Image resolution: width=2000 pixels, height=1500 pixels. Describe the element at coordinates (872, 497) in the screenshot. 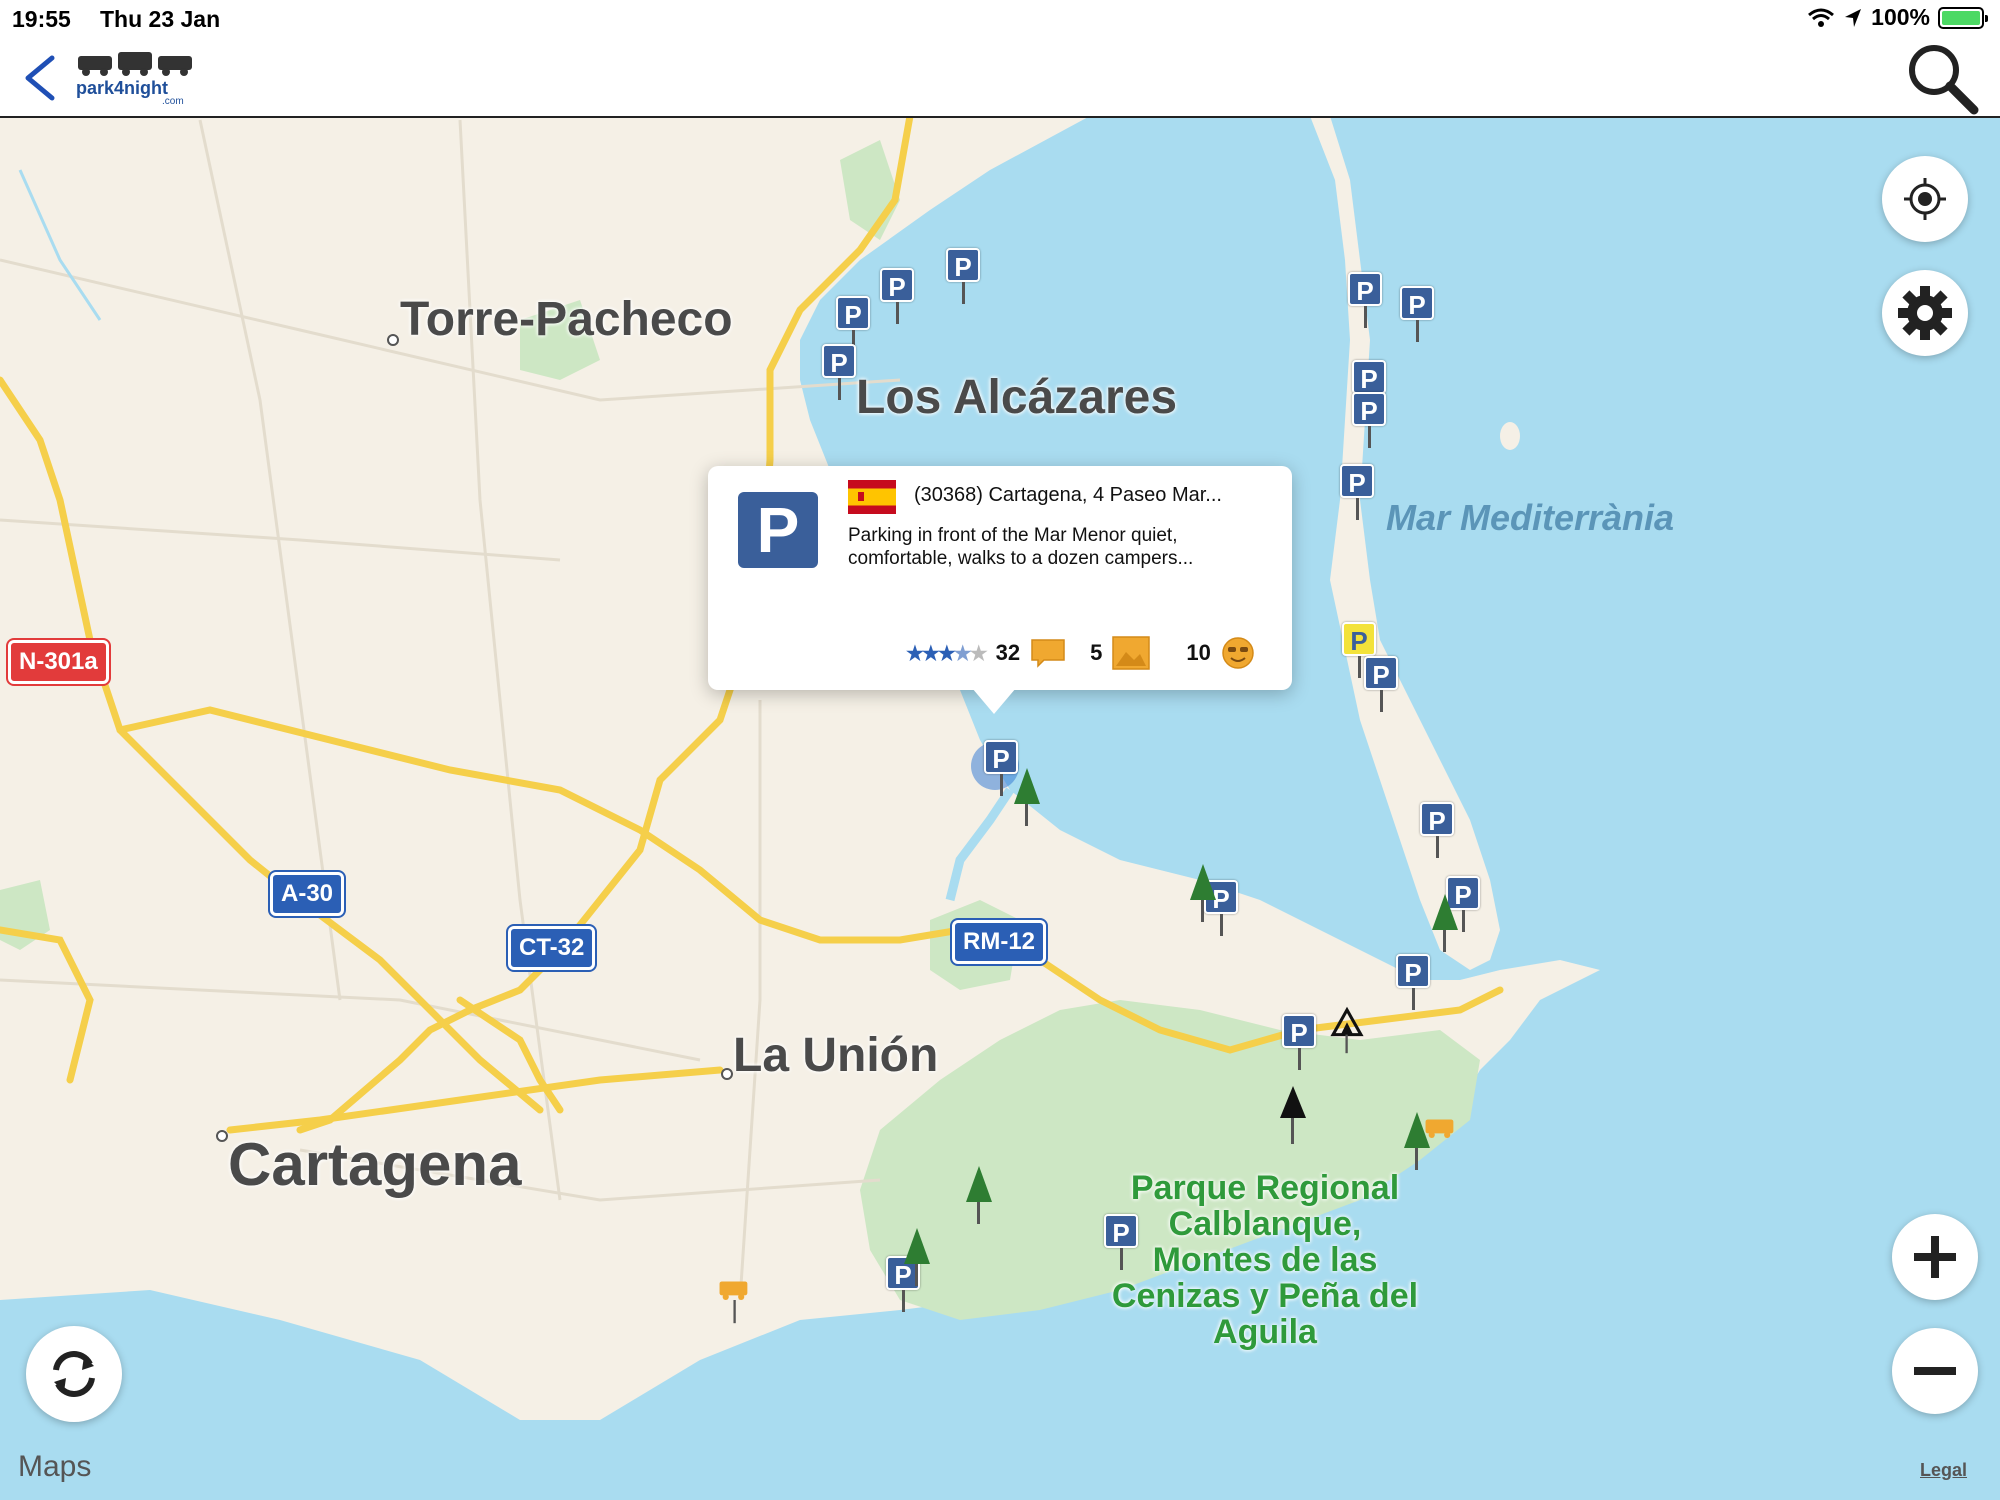

I see `spain-flag-icon` at that location.